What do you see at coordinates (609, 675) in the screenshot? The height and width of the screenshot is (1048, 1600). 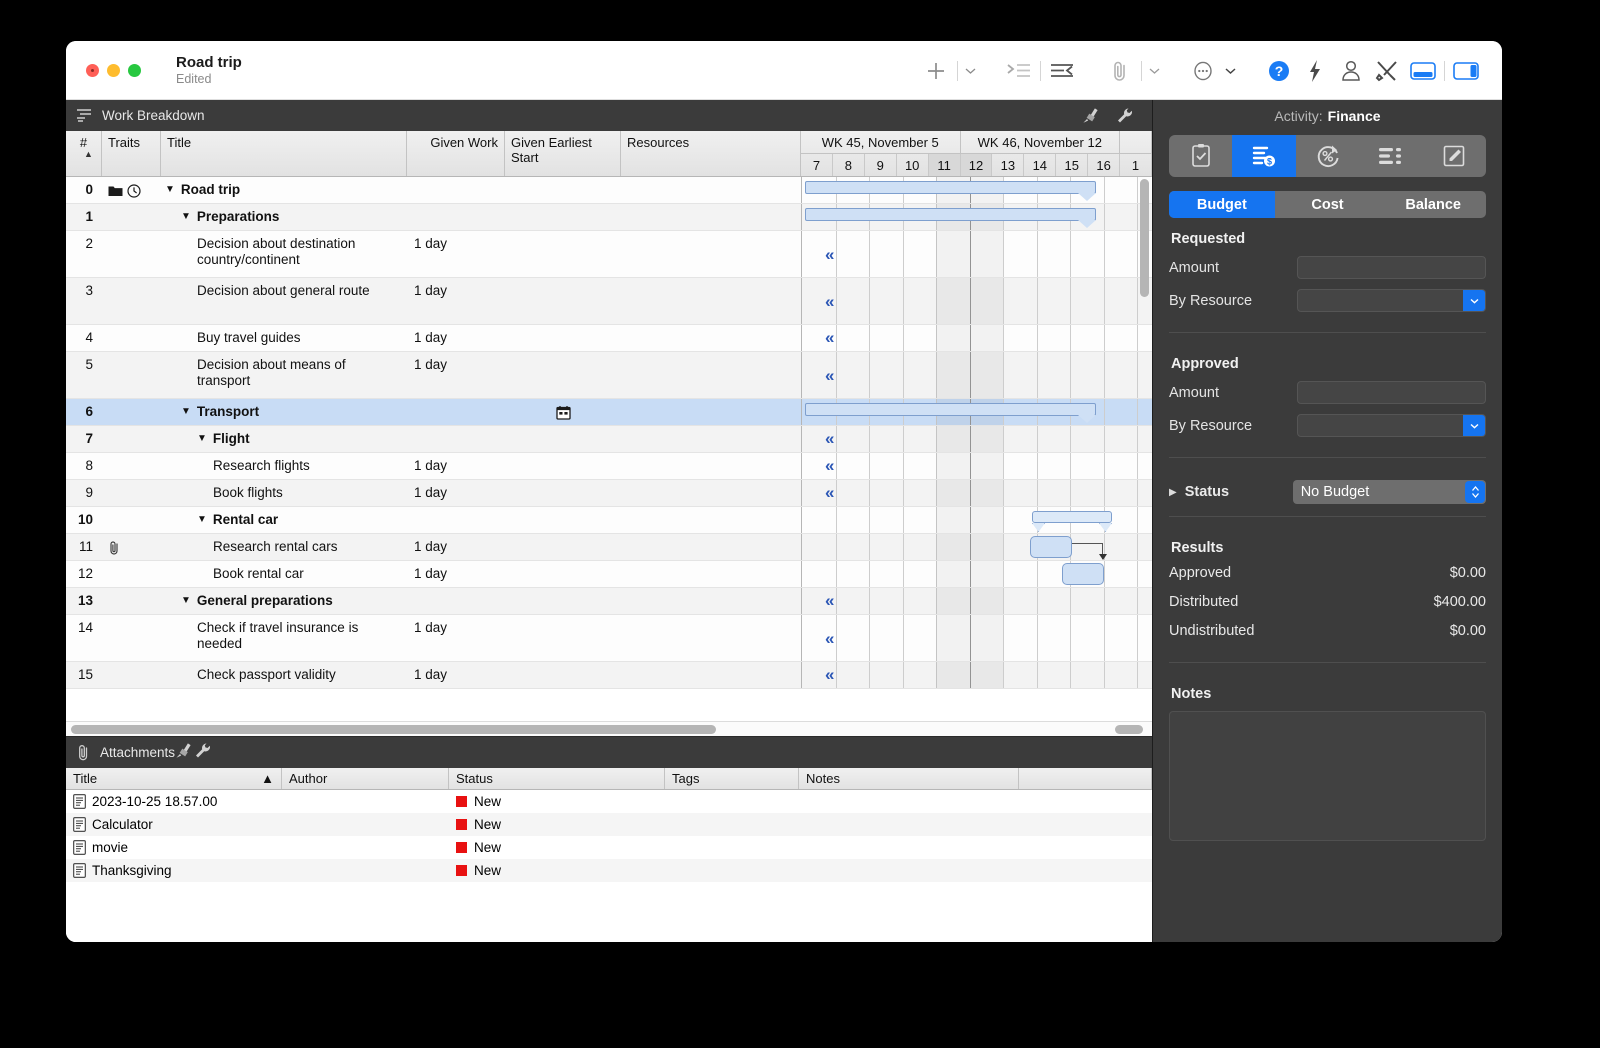 I see `task-row: 15 Check passport validity 1 day «` at bounding box center [609, 675].